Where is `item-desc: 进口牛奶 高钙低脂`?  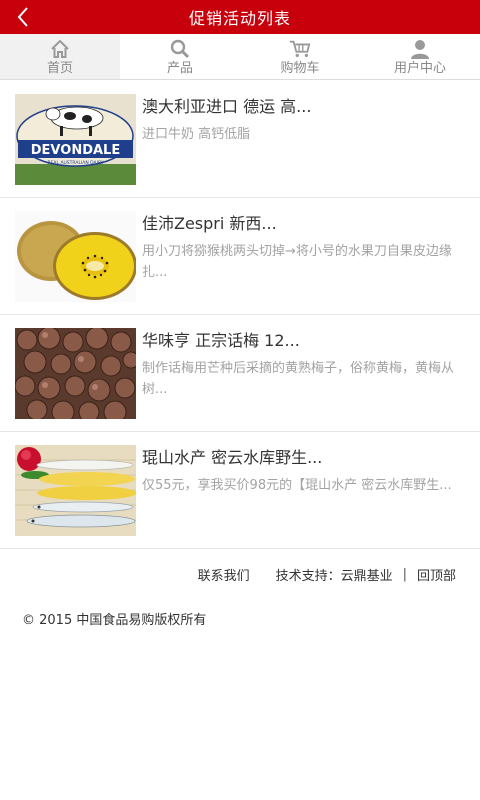 item-desc: 进口牛奶 高钙低脂 is located at coordinates (196, 134).